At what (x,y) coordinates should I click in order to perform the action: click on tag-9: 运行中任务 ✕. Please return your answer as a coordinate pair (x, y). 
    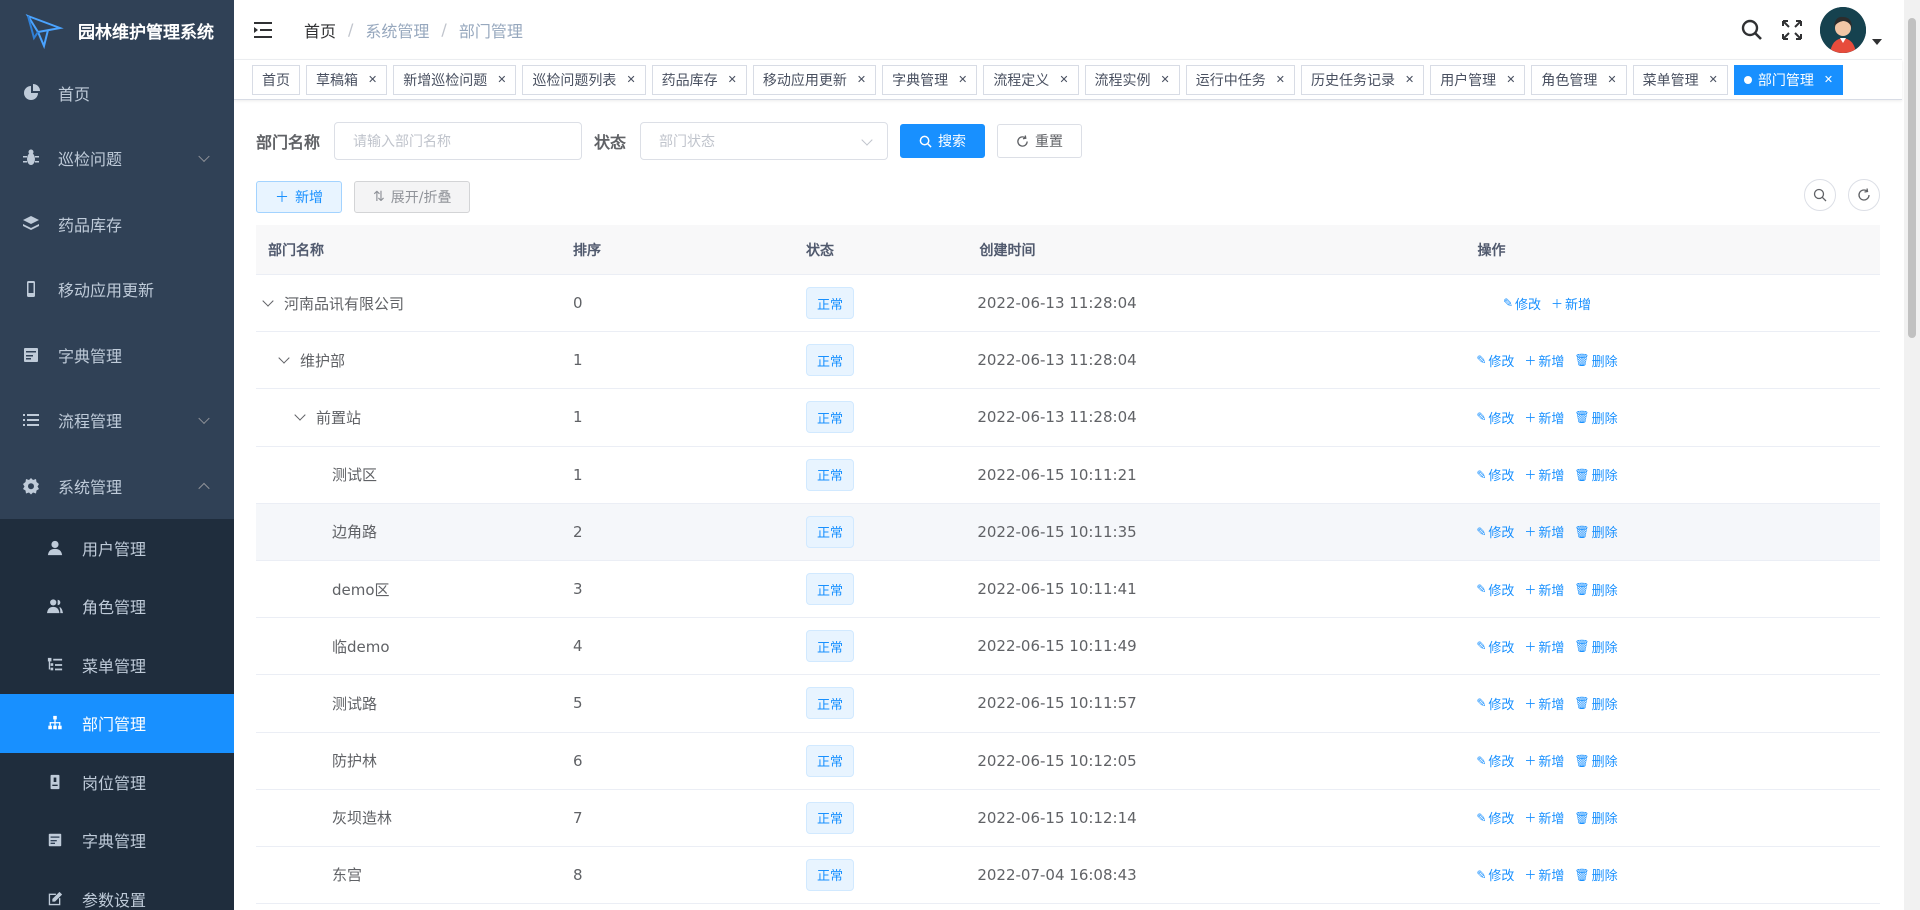
    Looking at the image, I should click on (1240, 79).